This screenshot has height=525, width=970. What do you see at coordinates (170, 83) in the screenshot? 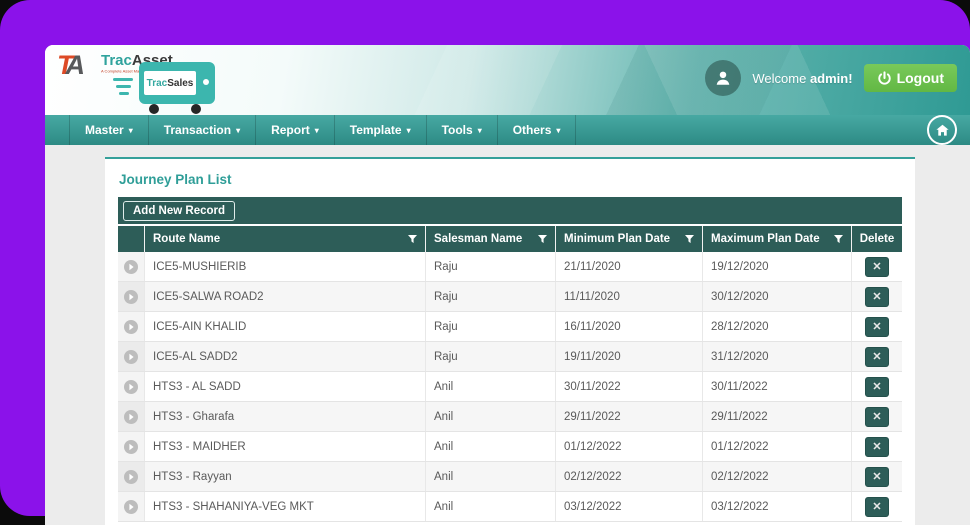
I see `truck-brand-label: Trac Sales` at bounding box center [170, 83].